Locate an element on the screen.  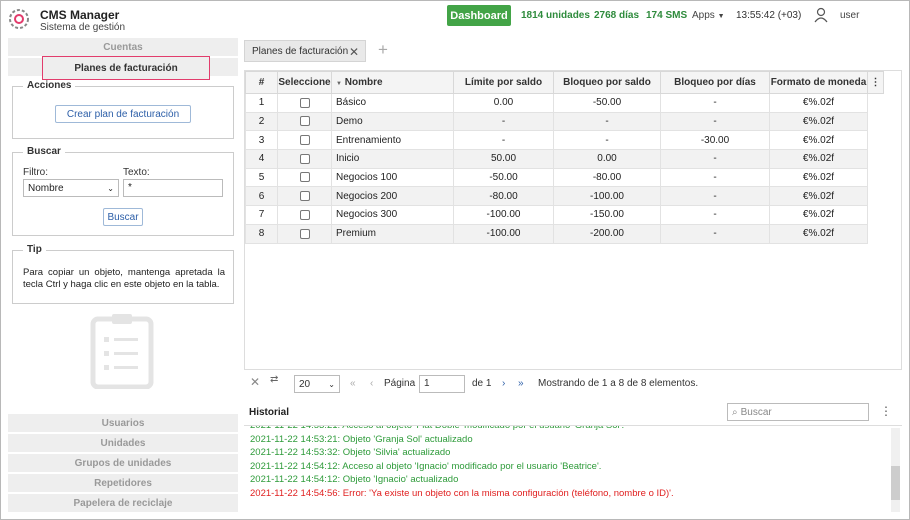
sidebar-item-planes: Planes de facturación is located at coordinates (126, 68).